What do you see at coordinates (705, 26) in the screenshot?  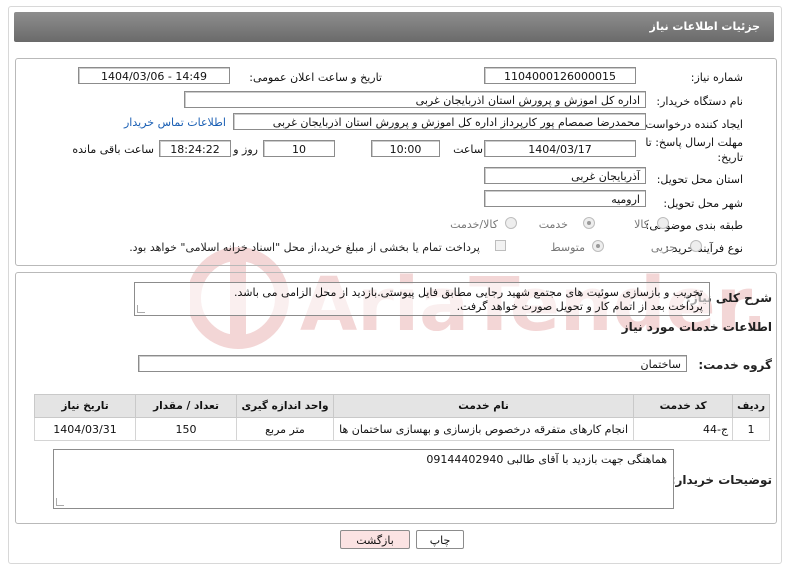 I see `page-title: جزئیات اطلاعات نیاز` at bounding box center [705, 26].